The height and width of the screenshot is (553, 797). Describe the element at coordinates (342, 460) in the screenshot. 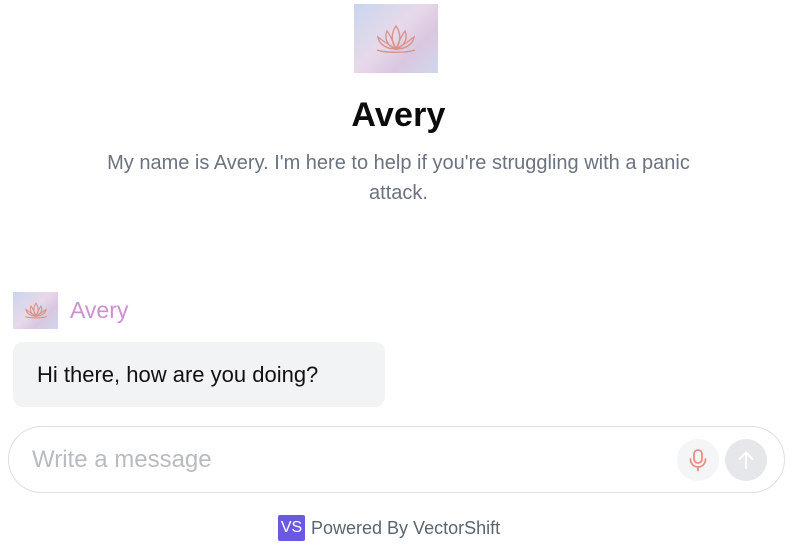

I see `message-input` at that location.